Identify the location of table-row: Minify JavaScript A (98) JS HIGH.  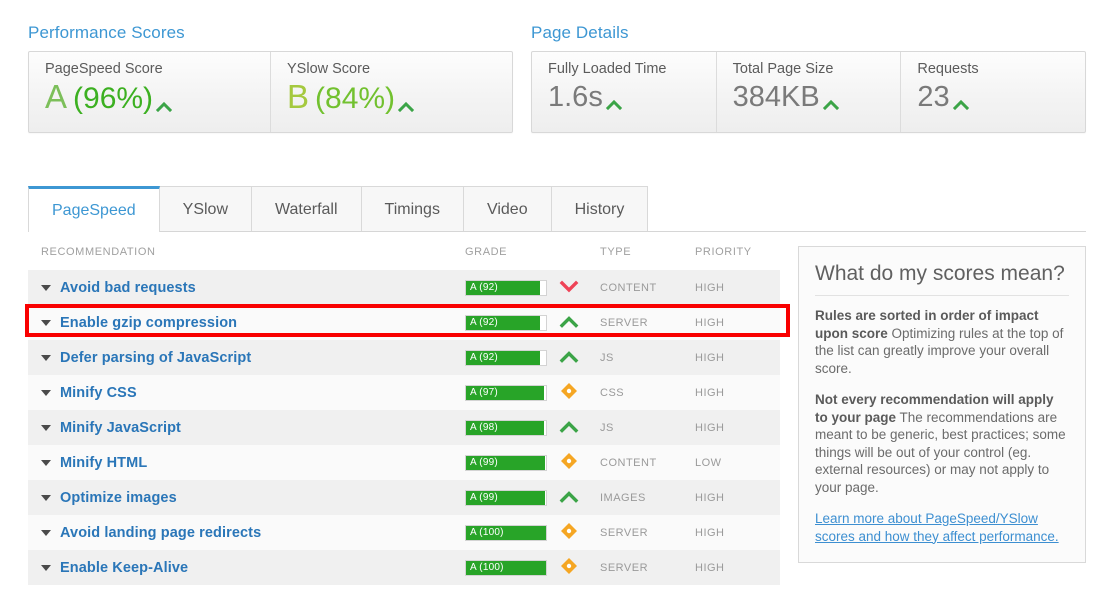
(404, 427).